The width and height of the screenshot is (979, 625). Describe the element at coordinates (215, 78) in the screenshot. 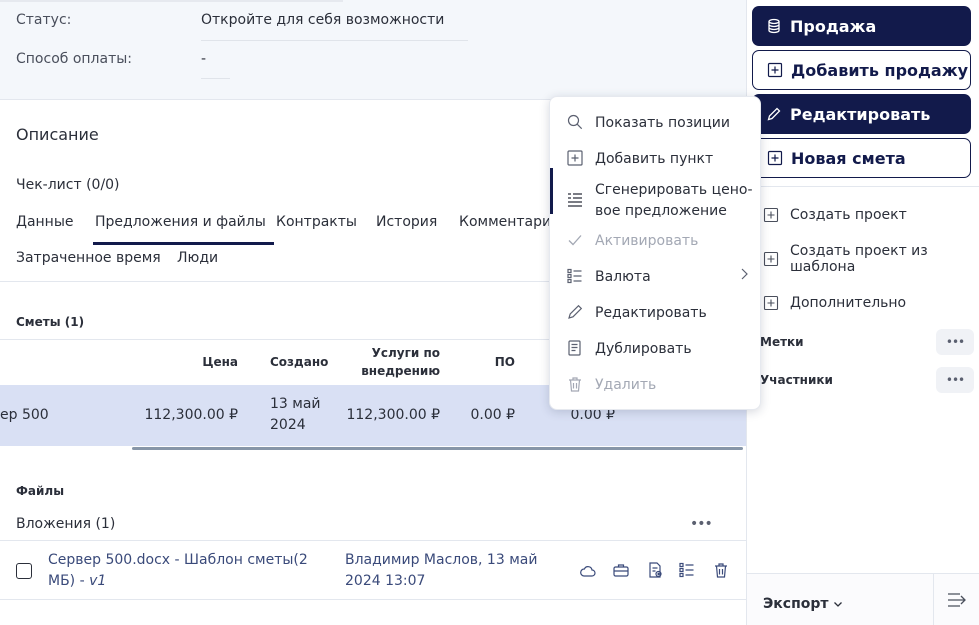

I see `payment-underline` at that location.